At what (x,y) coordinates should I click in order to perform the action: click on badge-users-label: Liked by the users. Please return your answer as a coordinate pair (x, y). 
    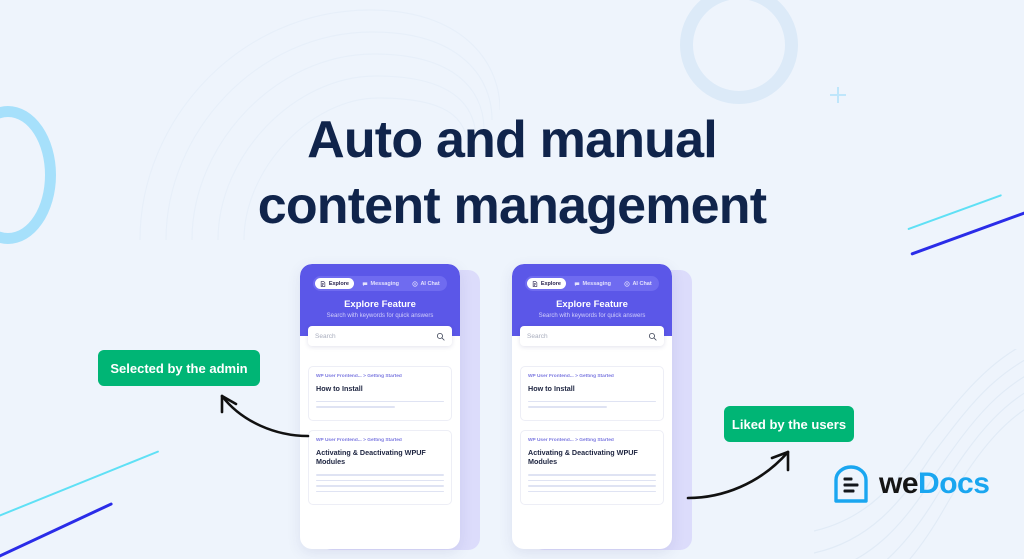
    Looking at the image, I should click on (789, 424).